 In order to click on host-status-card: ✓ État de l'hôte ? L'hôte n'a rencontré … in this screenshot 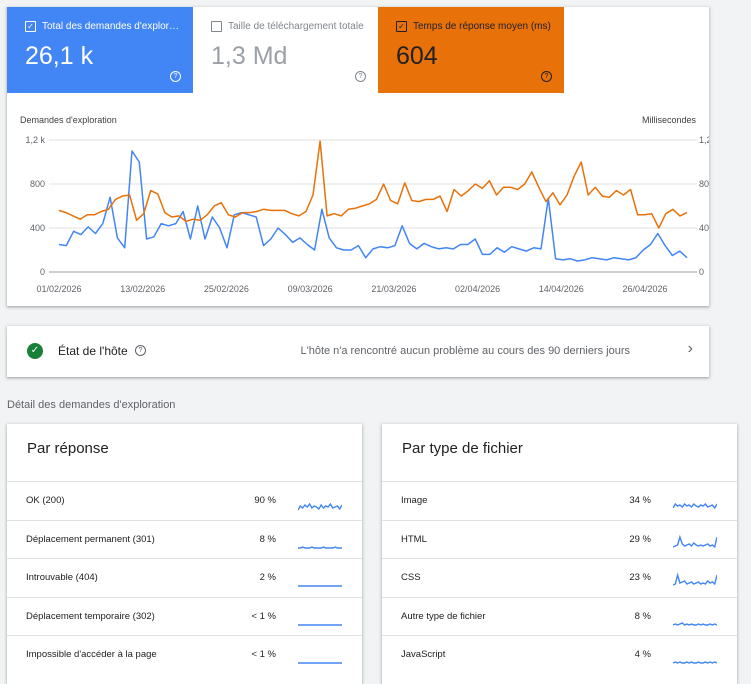, I will do `click(358, 351)`.